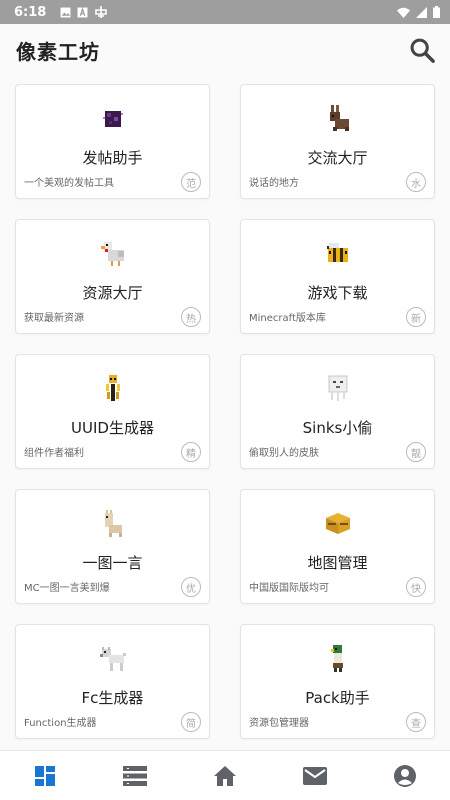 The image size is (450, 800). Describe the element at coordinates (112, 563) in the screenshot. I see `card-title: 一图一言` at that location.